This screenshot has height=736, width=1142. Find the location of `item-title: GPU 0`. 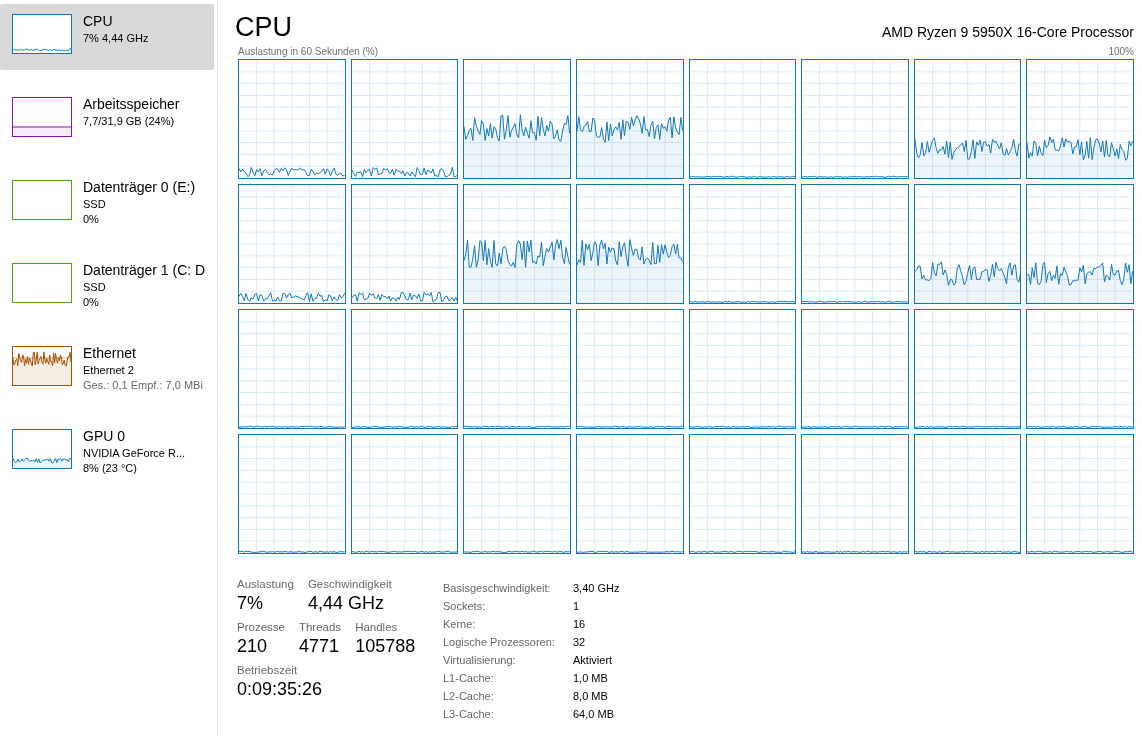

item-title: GPU 0 is located at coordinates (104, 436).